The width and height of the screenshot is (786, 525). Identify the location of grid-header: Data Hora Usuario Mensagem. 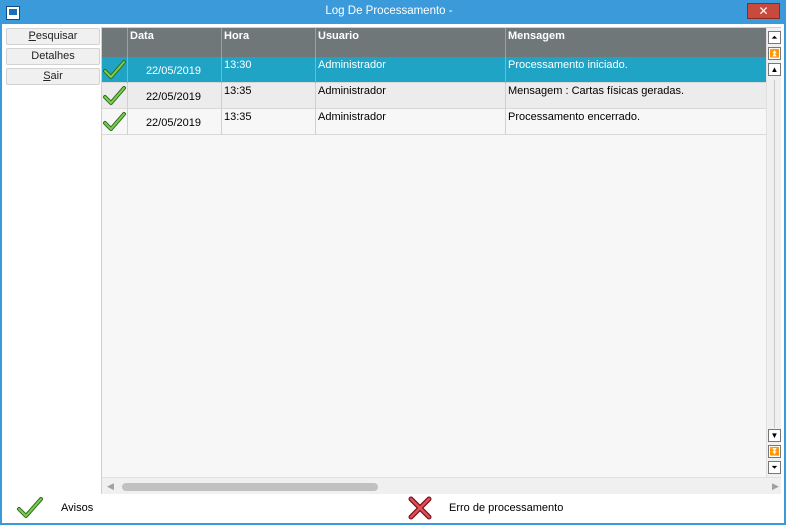
(434, 42).